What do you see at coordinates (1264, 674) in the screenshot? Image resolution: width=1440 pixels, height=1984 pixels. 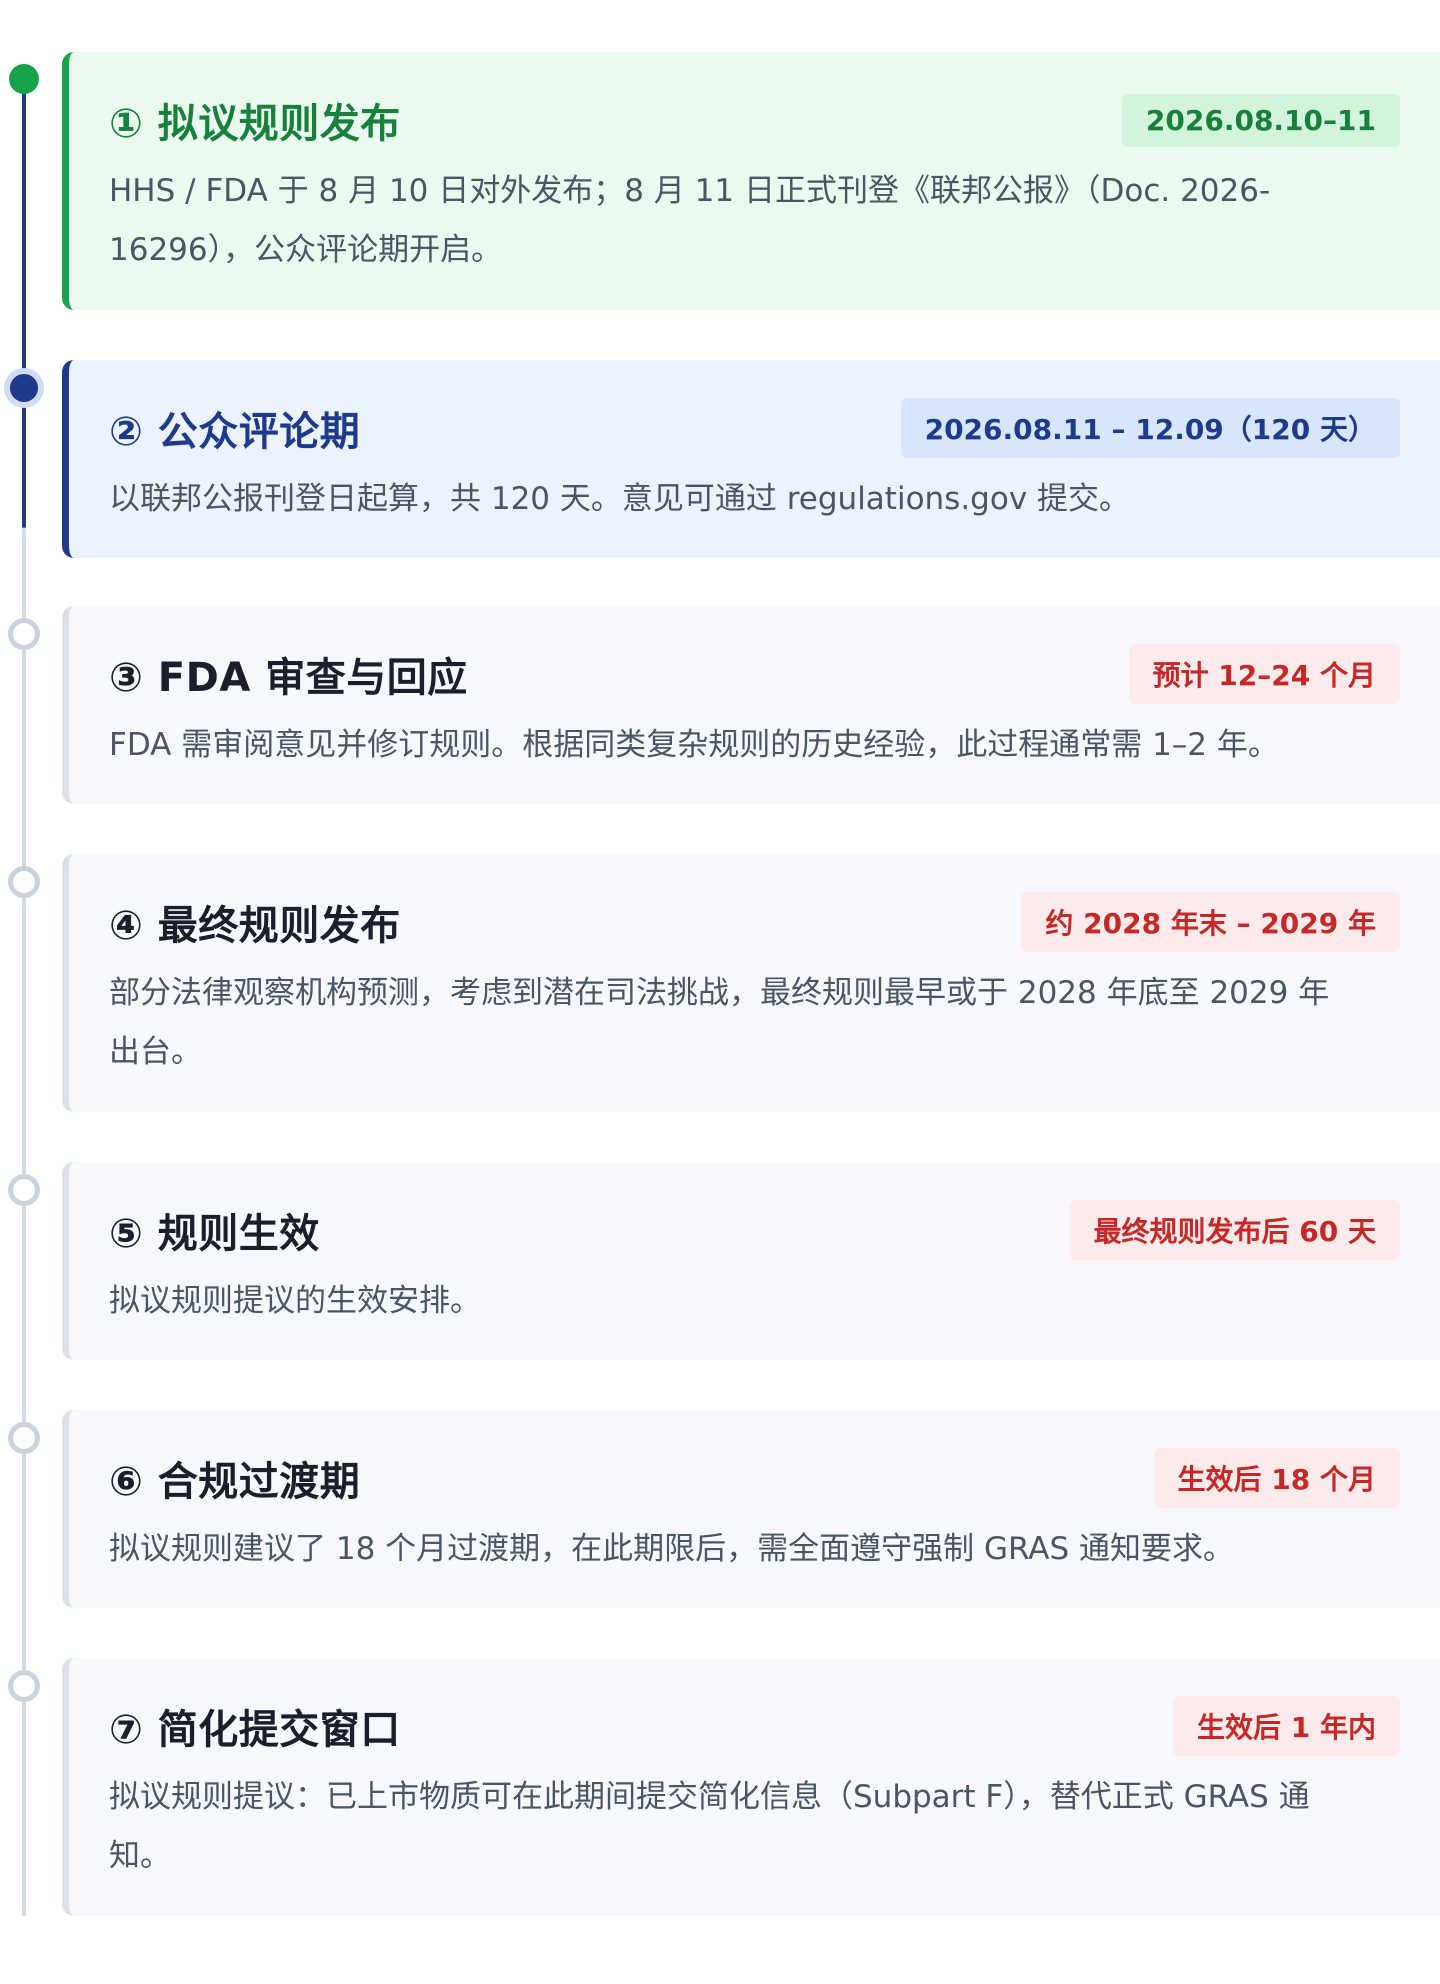 I see `step-3-date-badge: 预计 12–24 个月` at bounding box center [1264, 674].